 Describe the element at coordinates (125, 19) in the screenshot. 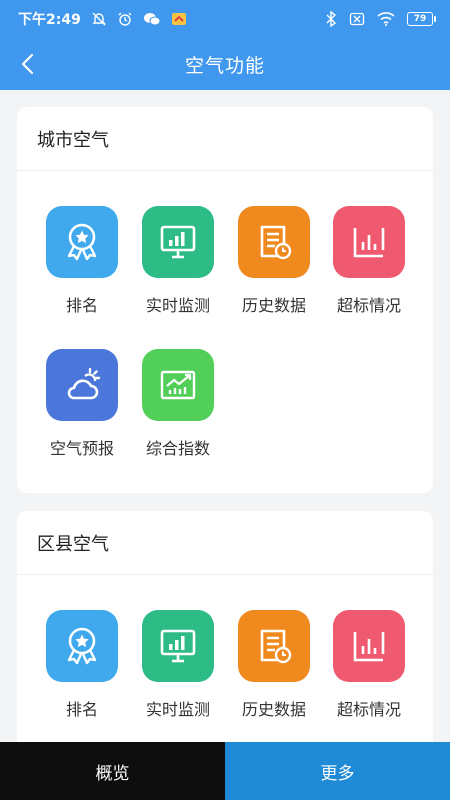

I see `alarm-clock-icon` at that location.